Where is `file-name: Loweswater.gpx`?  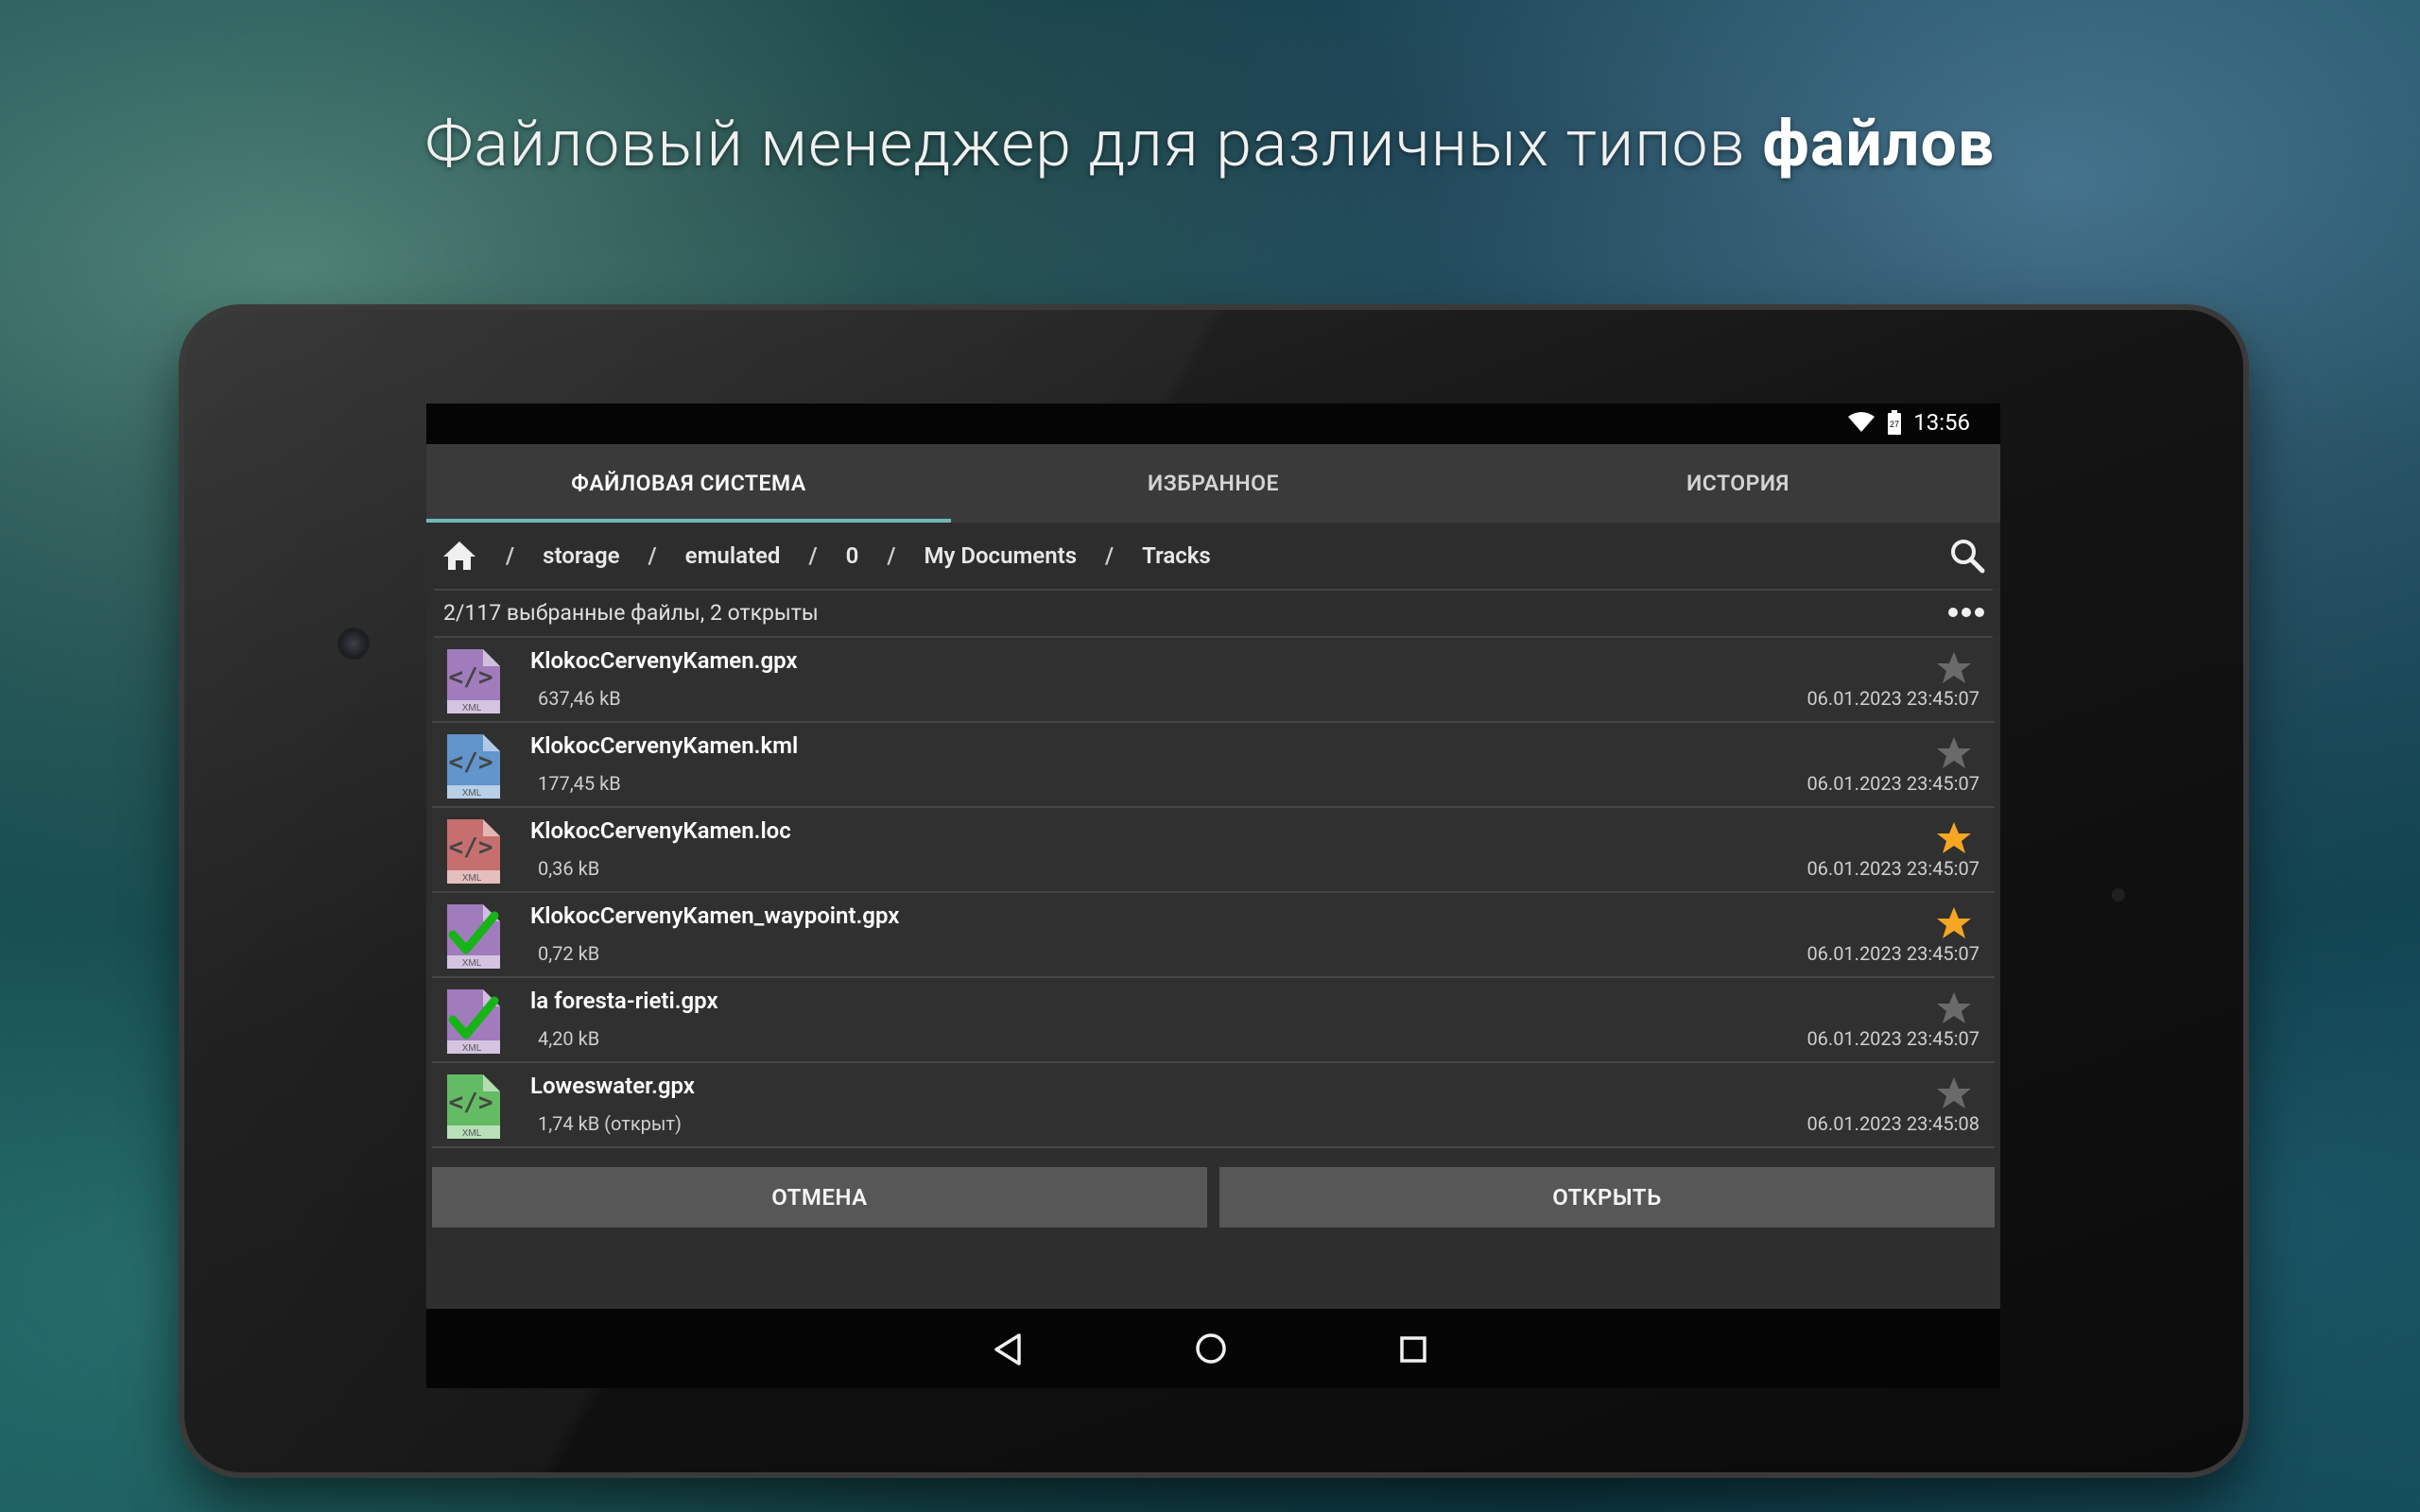 file-name: Loweswater.gpx is located at coordinates (612, 1086).